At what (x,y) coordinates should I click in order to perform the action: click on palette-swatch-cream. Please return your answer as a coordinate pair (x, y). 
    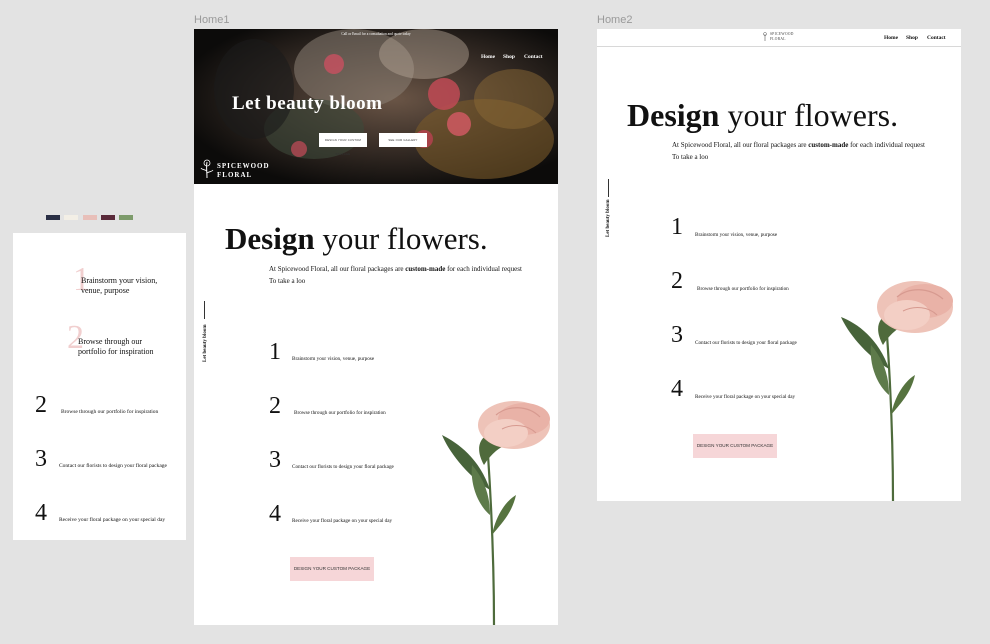
    Looking at the image, I should click on (71, 217).